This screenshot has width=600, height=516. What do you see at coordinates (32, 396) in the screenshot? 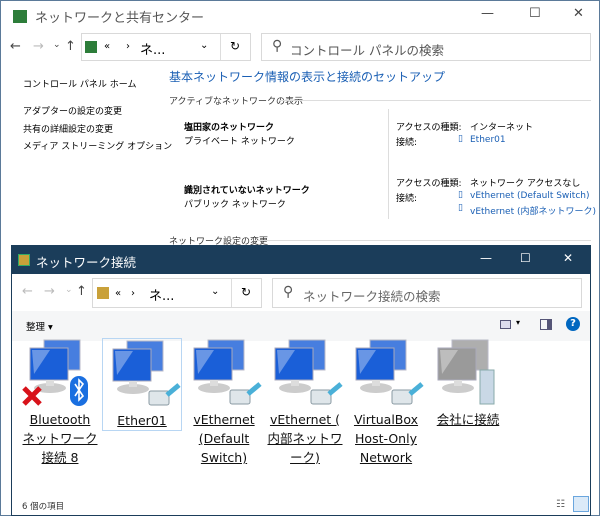
I see `disconnected-x-icon` at bounding box center [32, 396].